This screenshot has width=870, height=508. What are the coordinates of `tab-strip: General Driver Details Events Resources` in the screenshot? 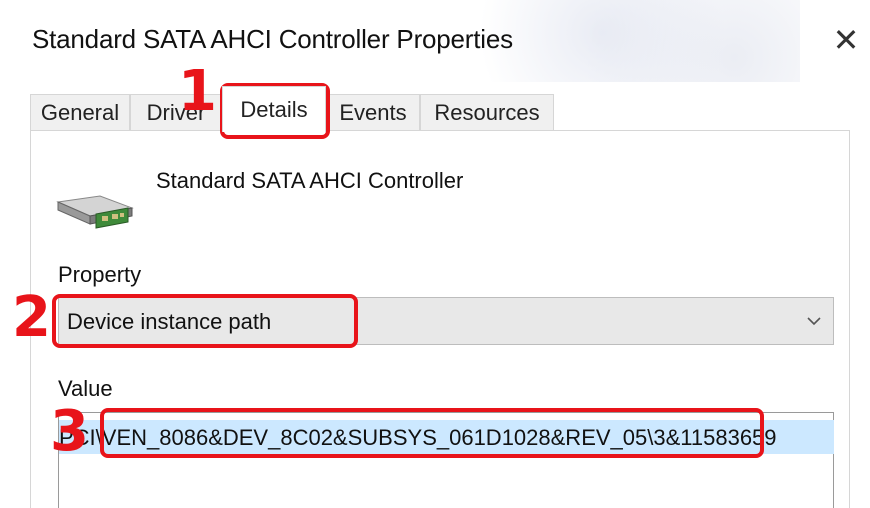 It's located at (435, 109).